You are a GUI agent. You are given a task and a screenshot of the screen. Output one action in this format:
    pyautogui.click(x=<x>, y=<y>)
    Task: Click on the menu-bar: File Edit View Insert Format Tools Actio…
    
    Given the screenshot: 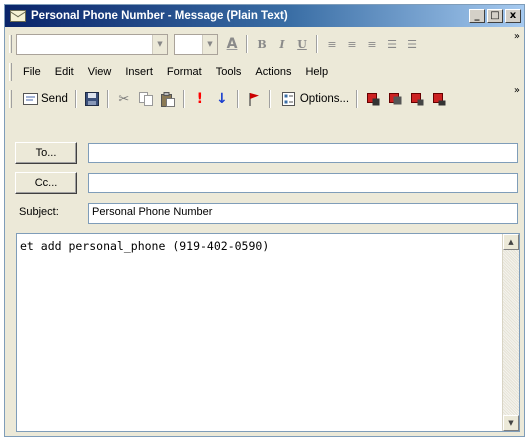 What is the action you would take?
    pyautogui.click(x=264, y=72)
    